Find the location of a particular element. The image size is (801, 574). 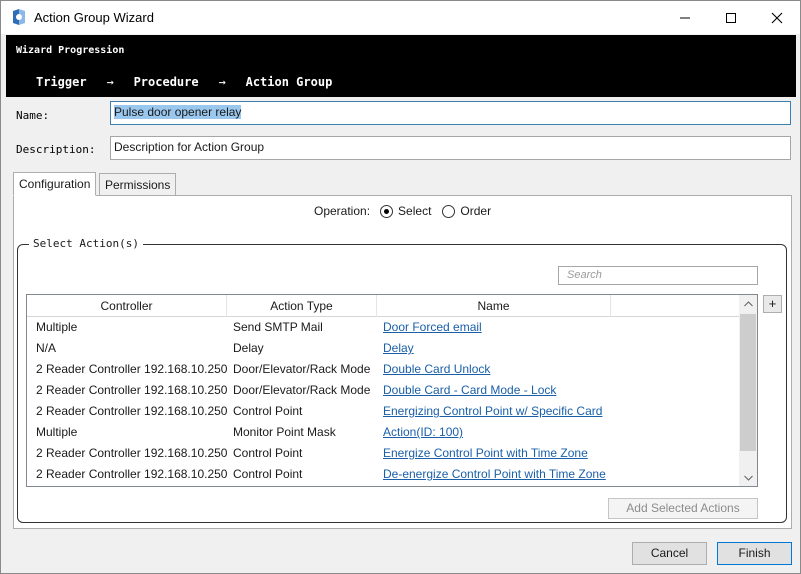

name-field: Pulse door opener relay is located at coordinates (450, 113).